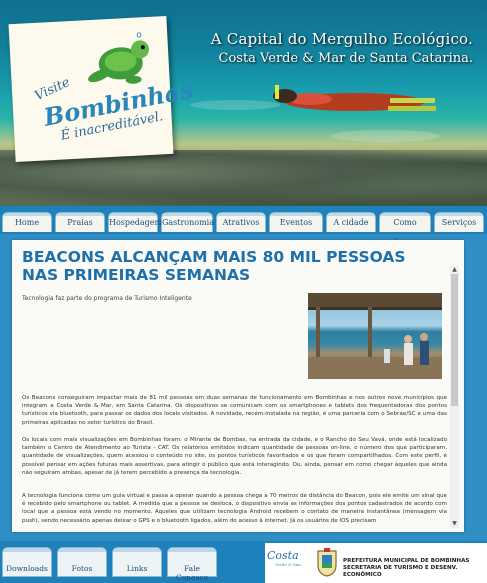  Describe the element at coordinates (406, 561) in the screenshot. I see `prefeitura-line1: PREFEITURA MUNICIPAL DE BOMBINHAS` at that location.